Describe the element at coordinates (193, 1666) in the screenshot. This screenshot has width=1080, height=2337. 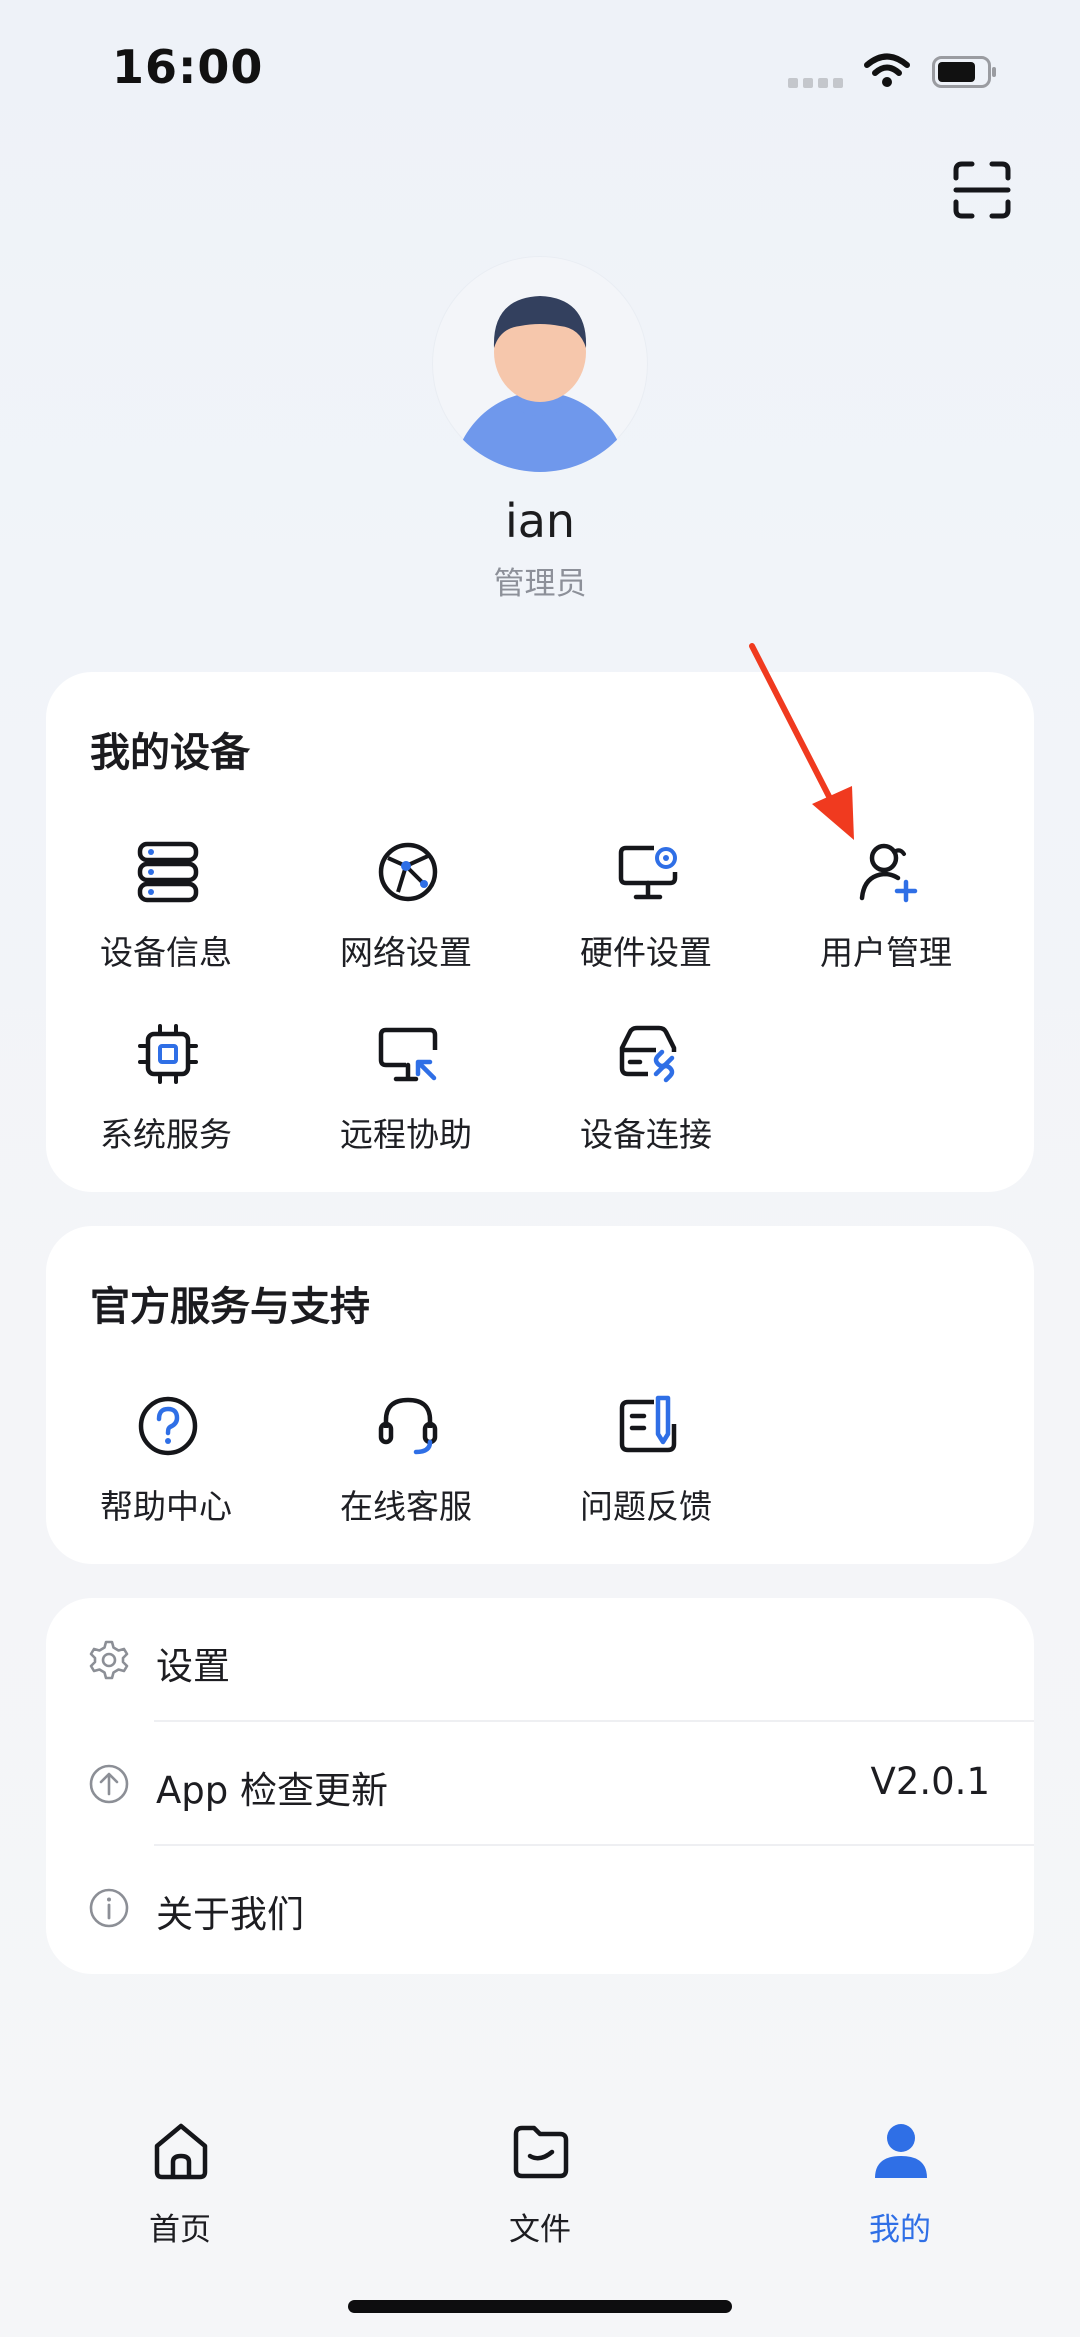
I see `settings-label: 设置` at that location.